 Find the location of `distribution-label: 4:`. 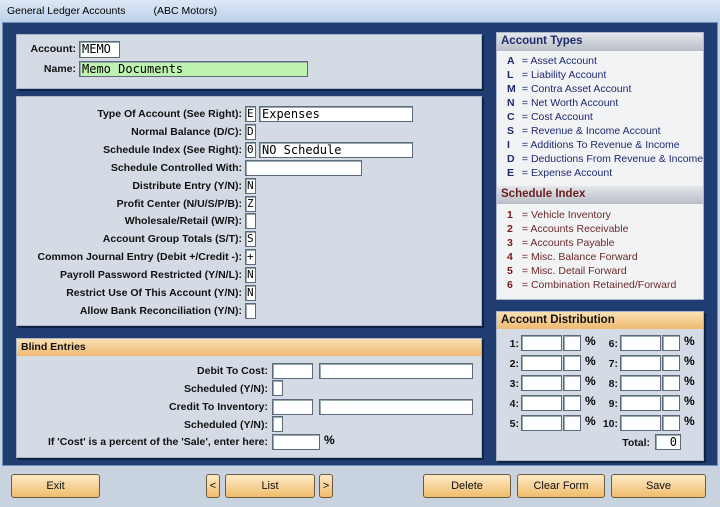

distribution-label: 4: is located at coordinates (514, 404).